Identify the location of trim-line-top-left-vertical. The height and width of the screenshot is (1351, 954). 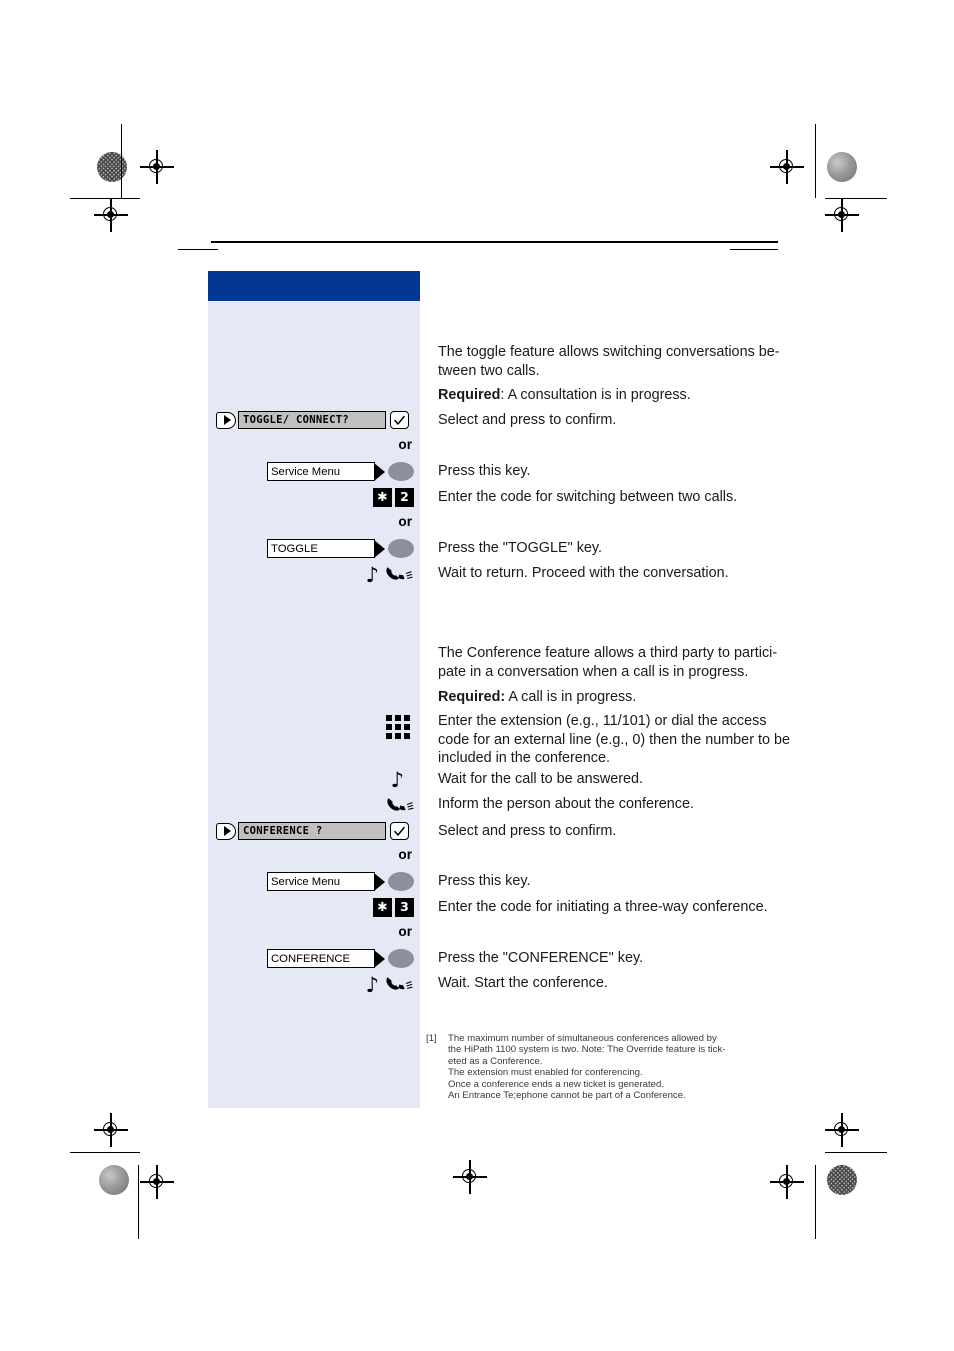
(122, 161).